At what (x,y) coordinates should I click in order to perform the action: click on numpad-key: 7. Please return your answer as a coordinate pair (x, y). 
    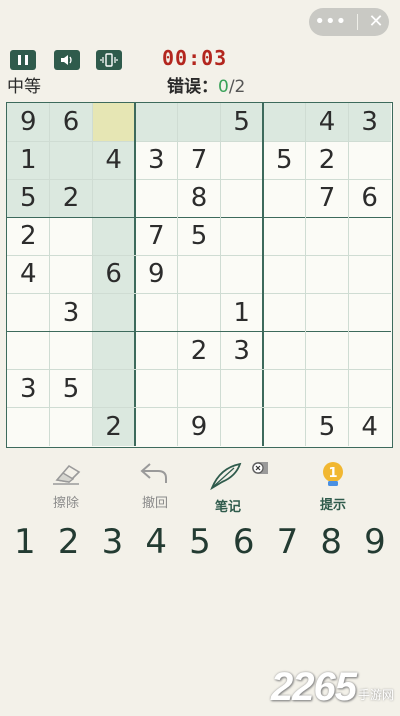
    Looking at the image, I should click on (287, 542).